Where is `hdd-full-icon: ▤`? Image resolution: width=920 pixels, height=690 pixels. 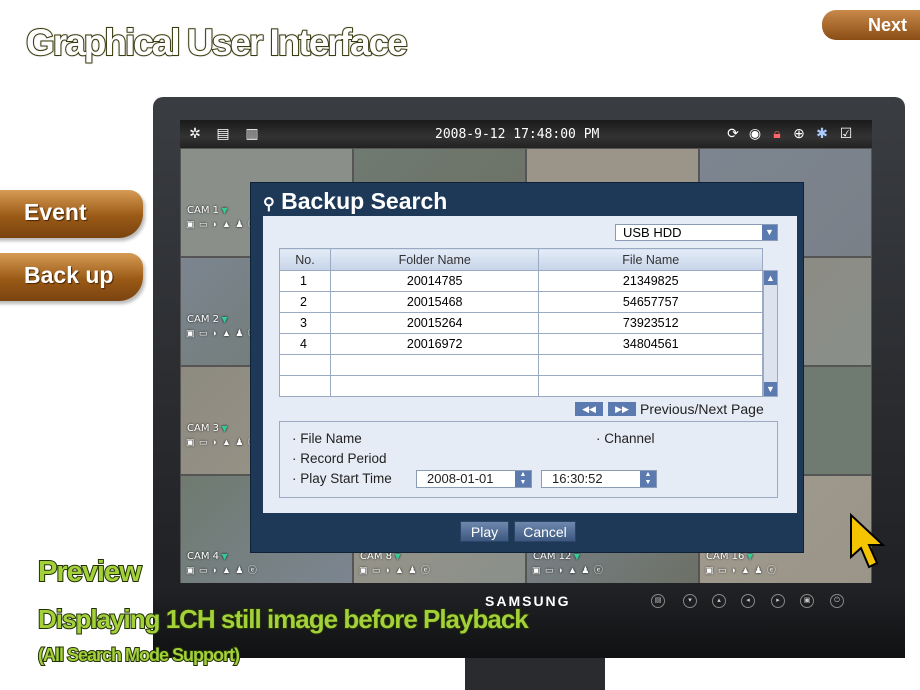
hdd-full-icon: ▤ is located at coordinates (223, 133).